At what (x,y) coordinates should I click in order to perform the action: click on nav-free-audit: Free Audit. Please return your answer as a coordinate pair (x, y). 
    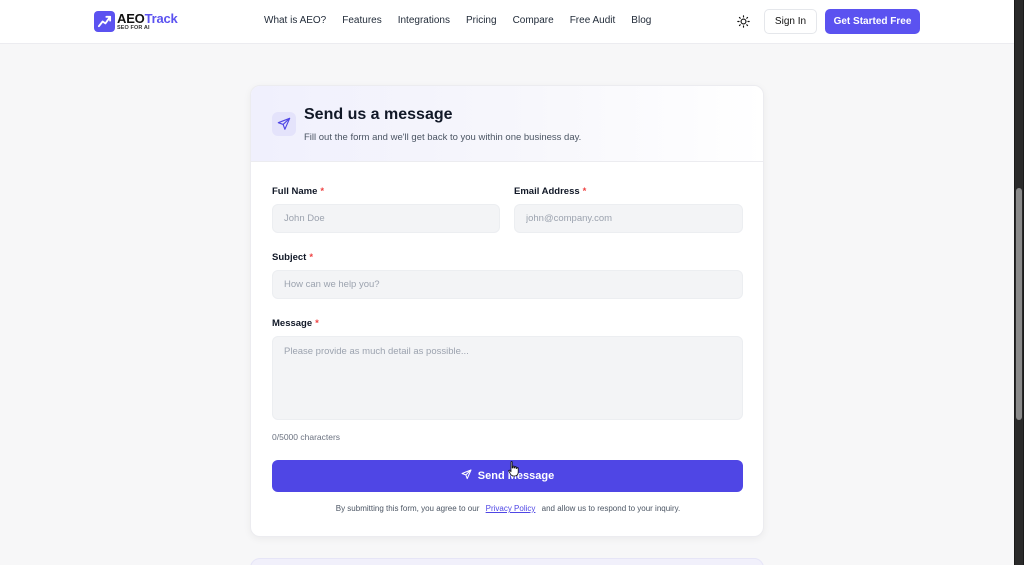
    Looking at the image, I should click on (593, 20).